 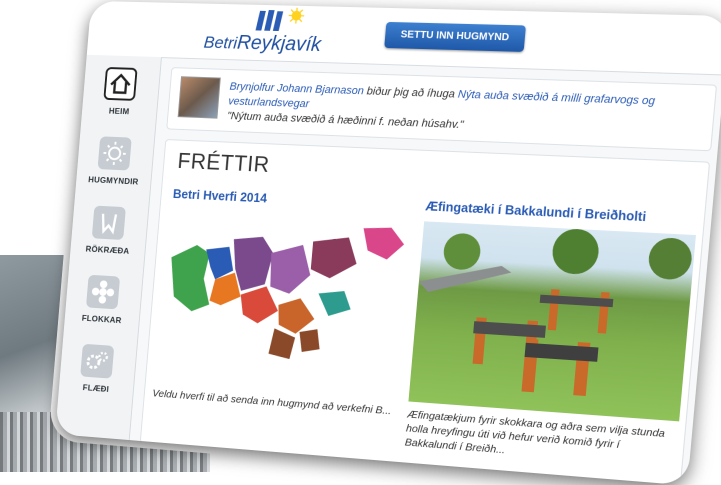 What do you see at coordinates (96, 388) in the screenshot?
I see `sidebar-item-label: FLÆÐI` at bounding box center [96, 388].